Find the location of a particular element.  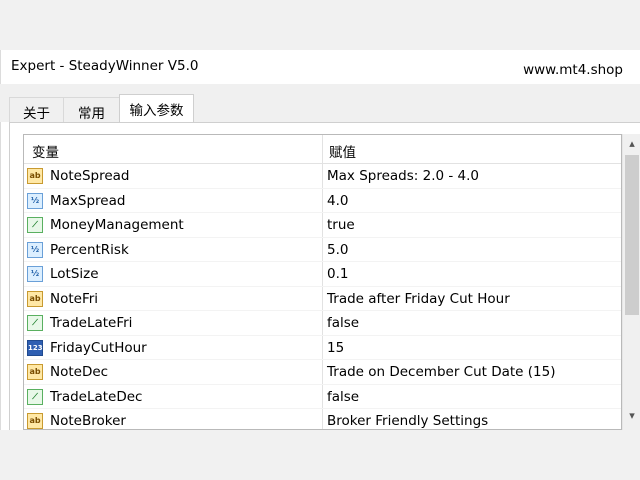

table-row: ab NoteBroker Broker Friendly Settings is located at coordinates (322, 419).